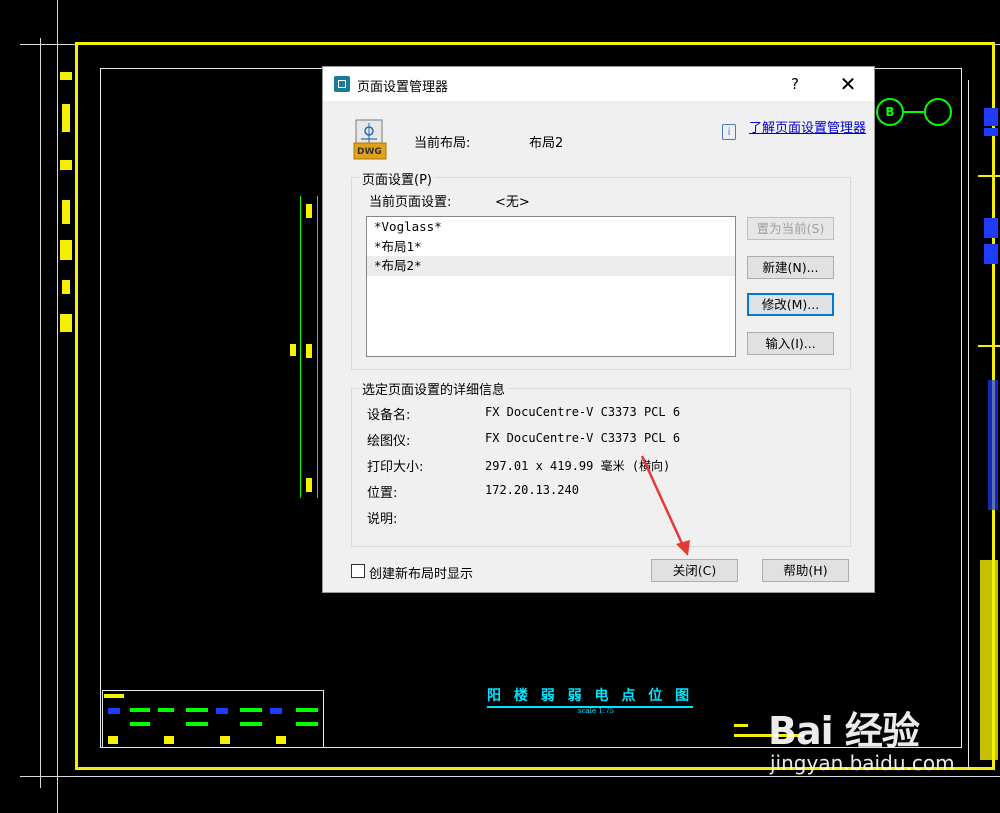  I want to click on baidu-watermark: Bai 经验 jingyan.baidu.com, so click(861, 737).